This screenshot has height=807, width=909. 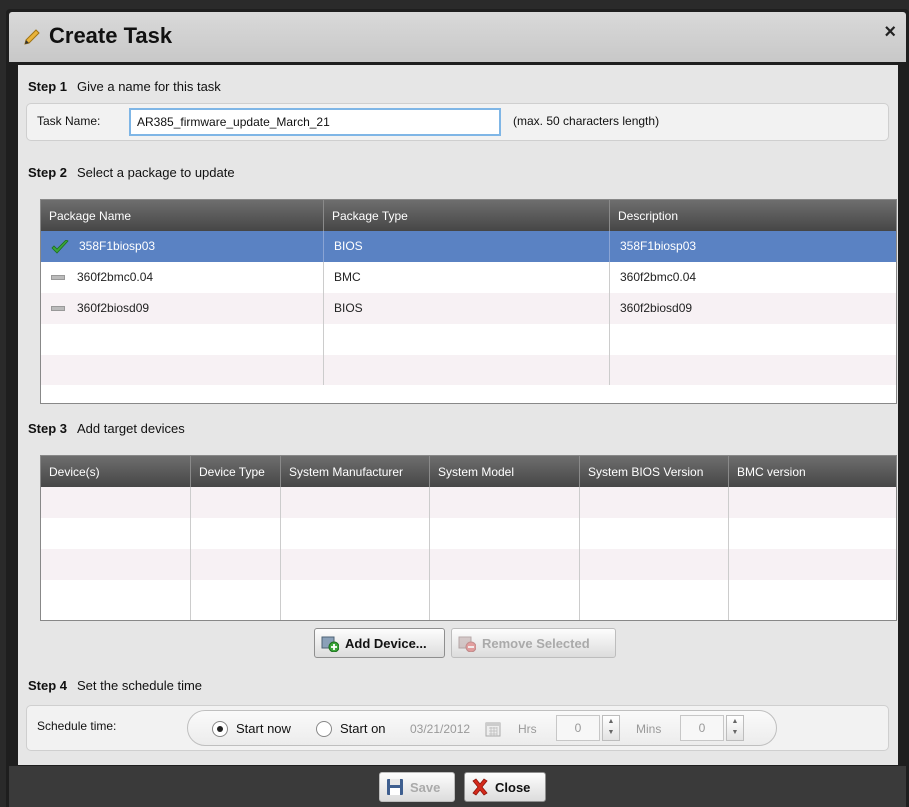 I want to click on close-icon: ×, so click(x=890, y=32).